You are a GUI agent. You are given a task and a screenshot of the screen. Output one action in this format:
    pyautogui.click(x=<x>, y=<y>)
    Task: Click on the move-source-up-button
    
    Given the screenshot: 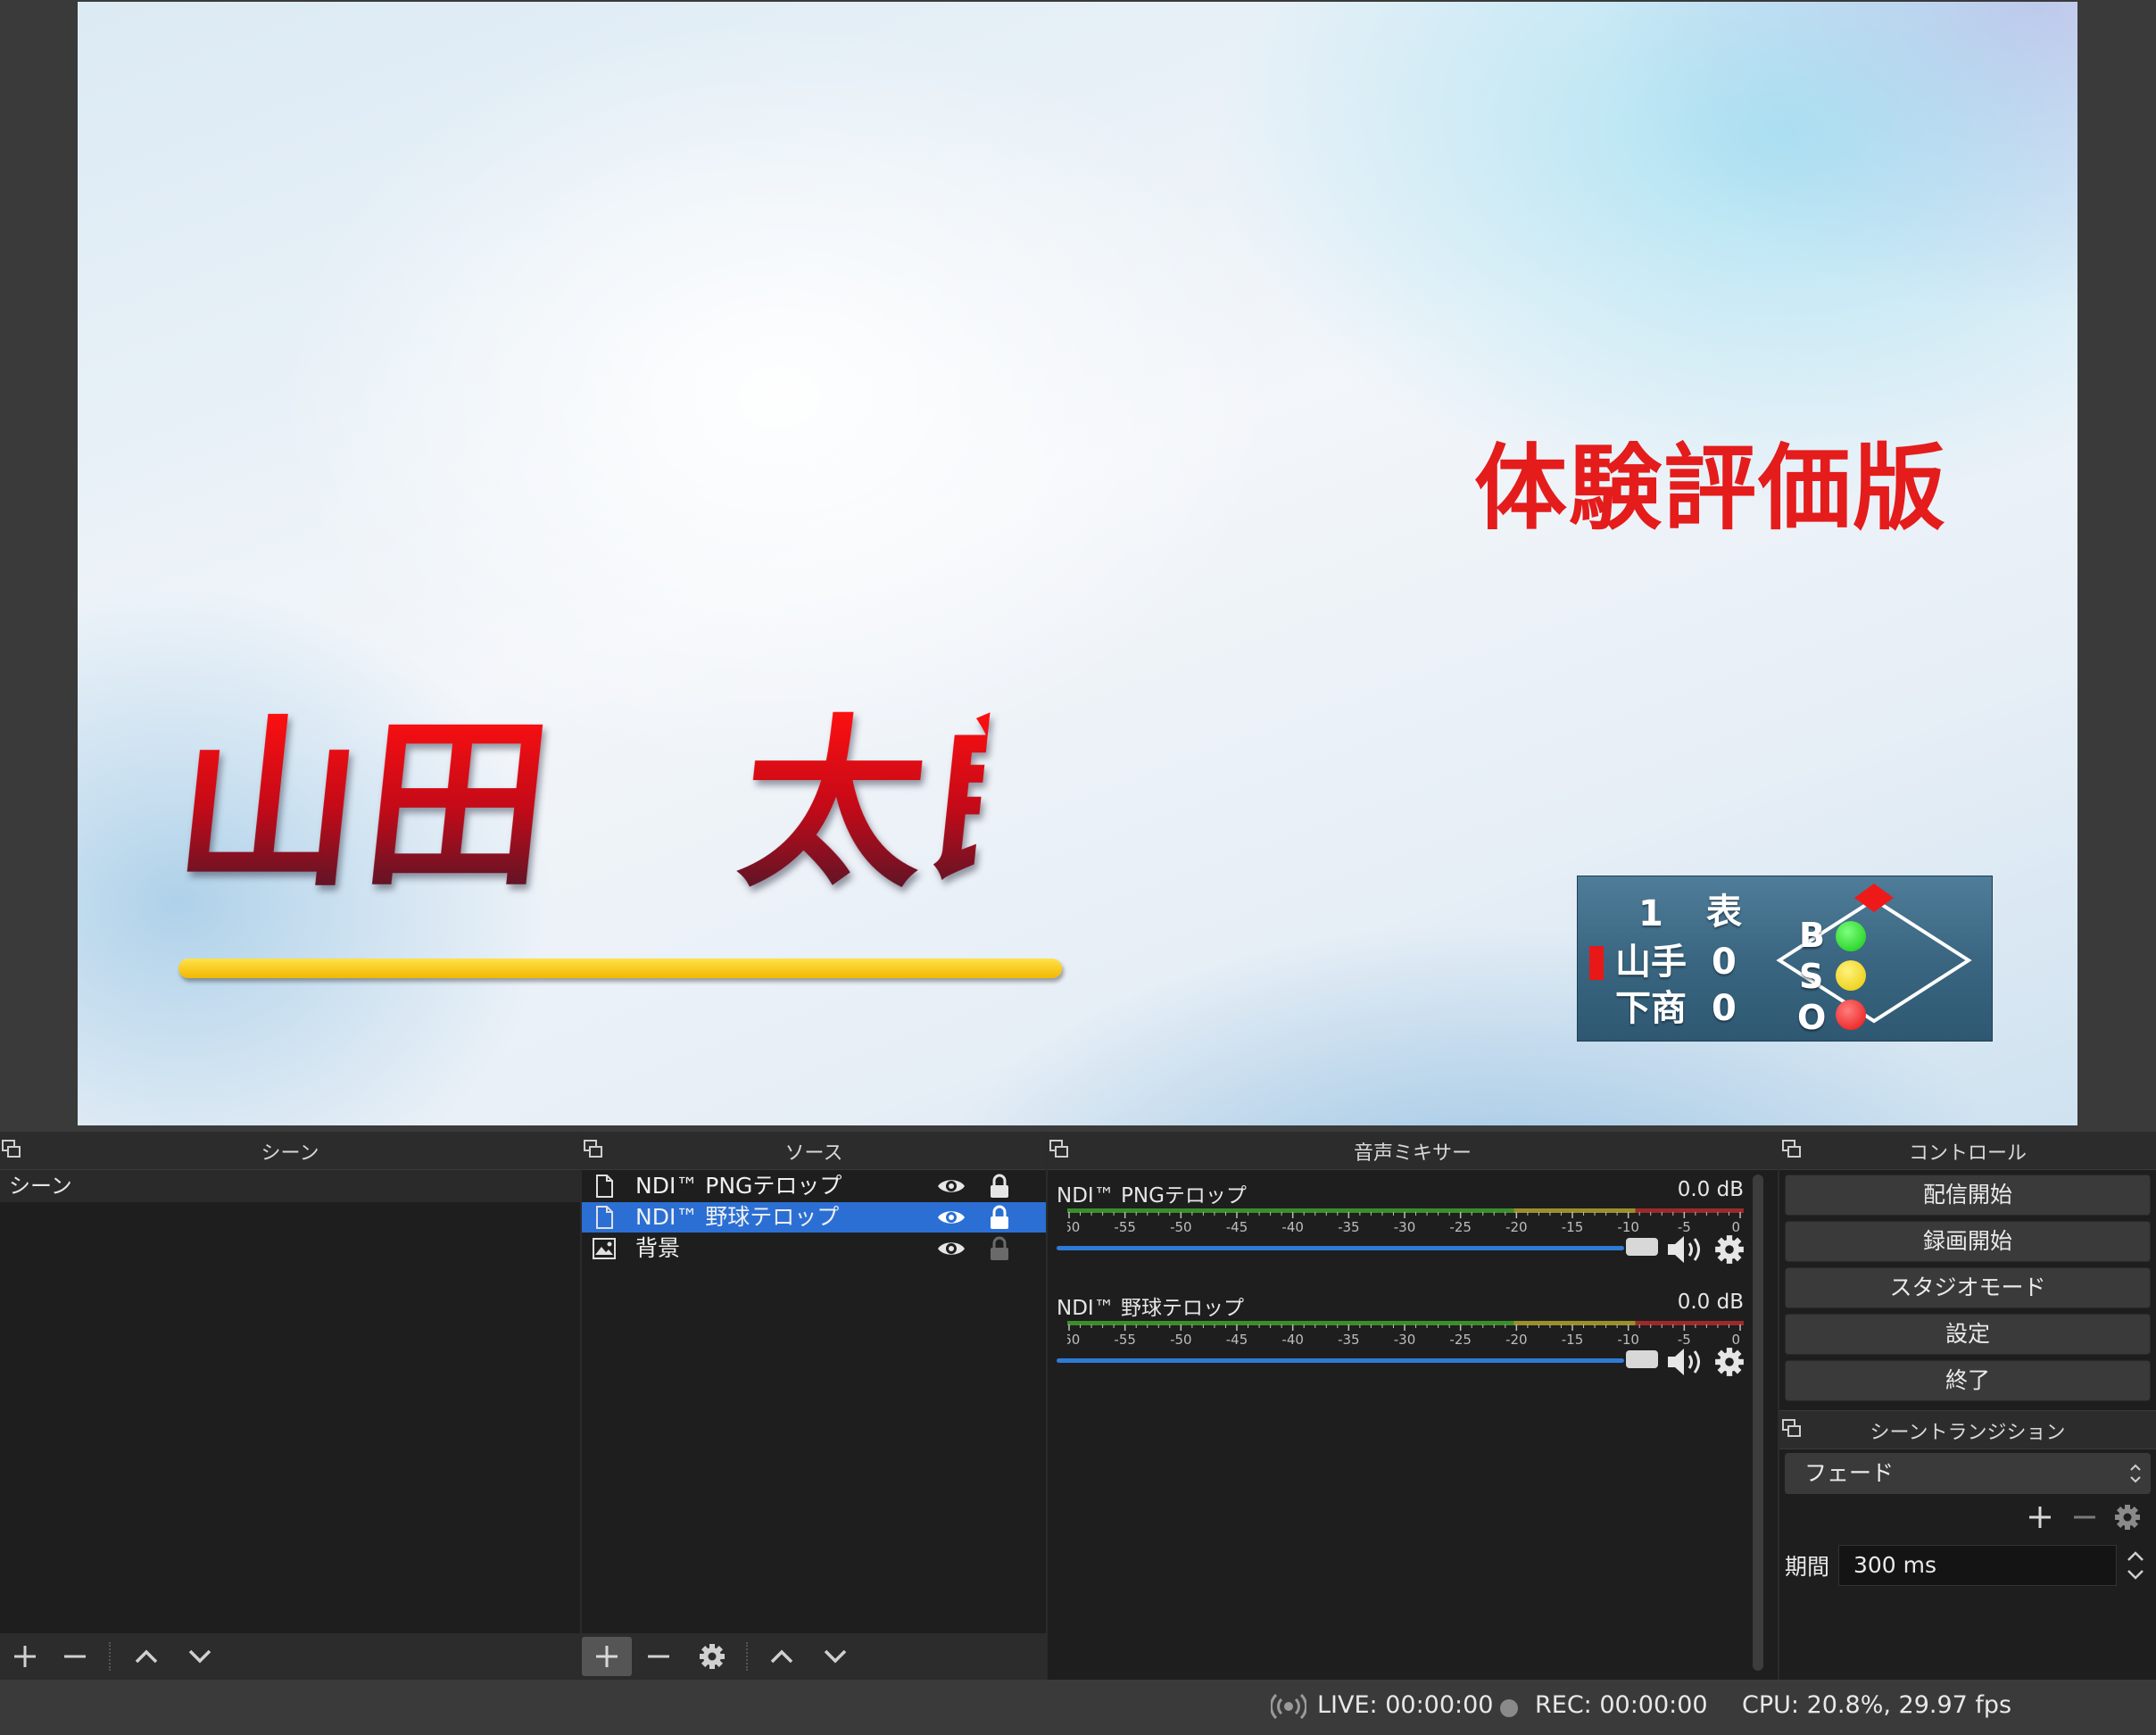 What is the action you would take?
    pyautogui.click(x=782, y=1656)
    